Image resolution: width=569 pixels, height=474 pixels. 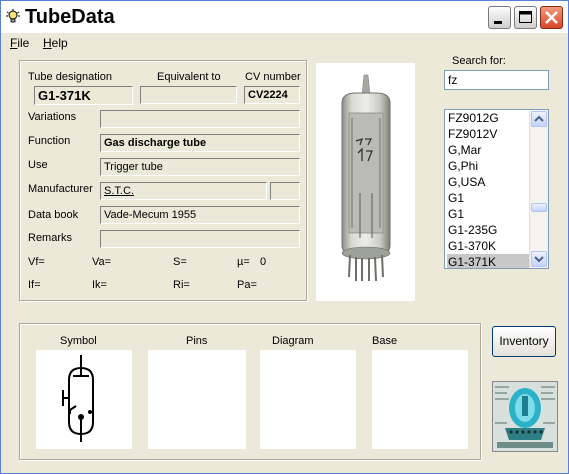 What do you see at coordinates (489, 246) in the screenshot?
I see `list-item: G1-370K` at bounding box center [489, 246].